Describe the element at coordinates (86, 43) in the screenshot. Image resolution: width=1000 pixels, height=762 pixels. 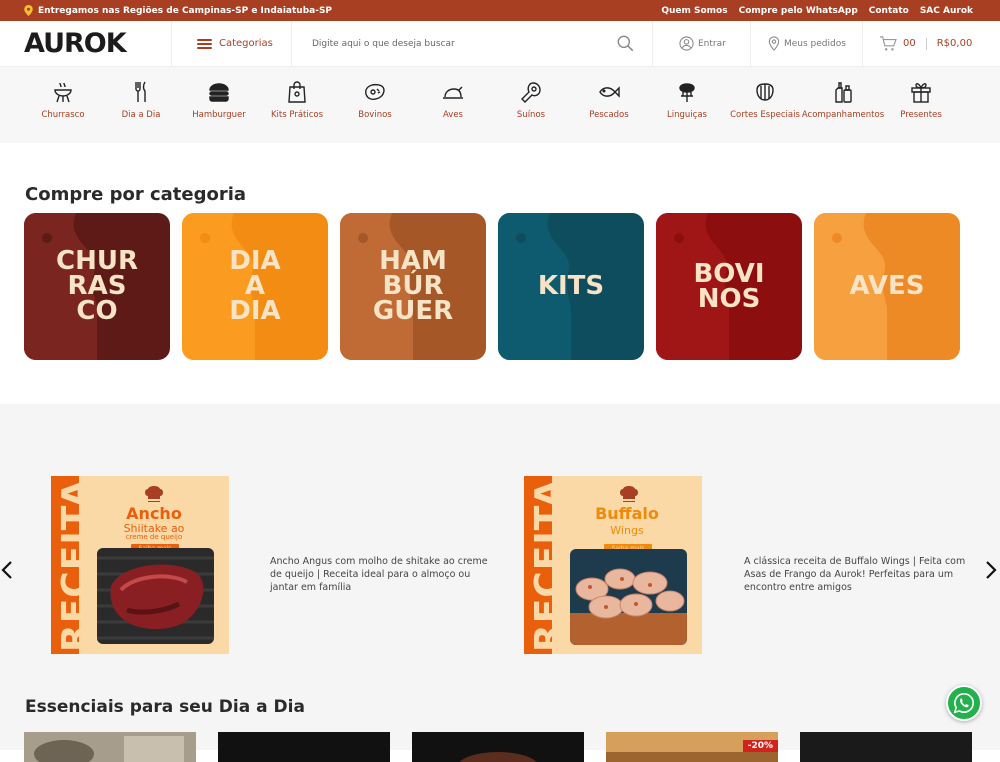
I see `logo: AUROK` at that location.